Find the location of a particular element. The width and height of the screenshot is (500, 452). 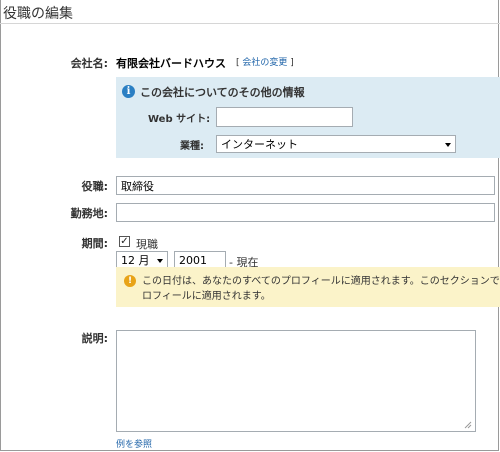

warning-icon: ! is located at coordinates (130, 281).